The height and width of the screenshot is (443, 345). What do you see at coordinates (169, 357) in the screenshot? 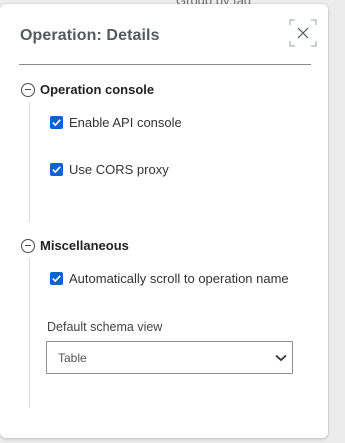
I see `default-schema-view-select: Table` at bounding box center [169, 357].